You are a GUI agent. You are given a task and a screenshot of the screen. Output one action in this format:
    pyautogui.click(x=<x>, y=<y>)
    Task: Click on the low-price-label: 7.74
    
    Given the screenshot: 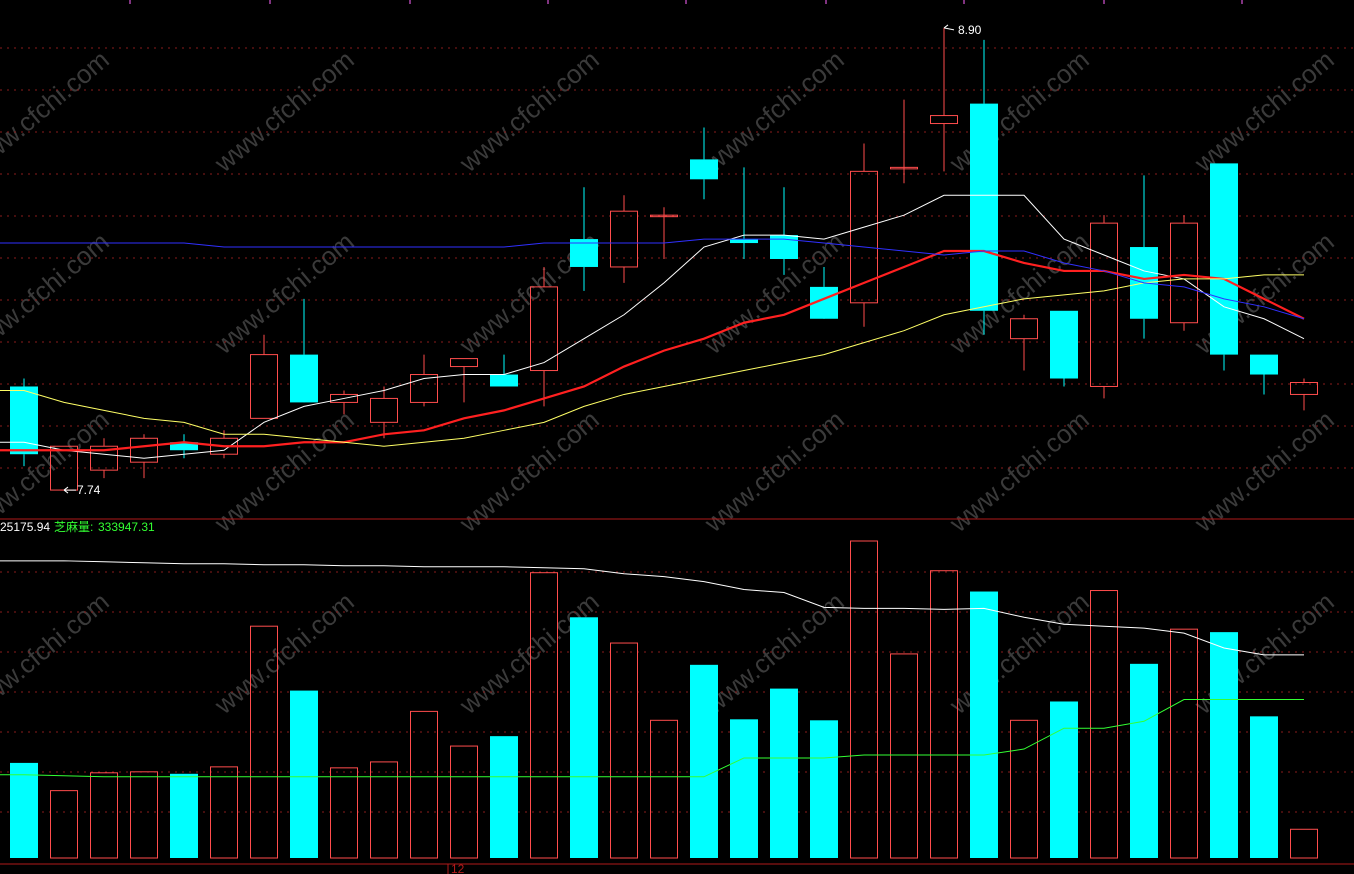 What is the action you would take?
    pyautogui.click(x=89, y=490)
    